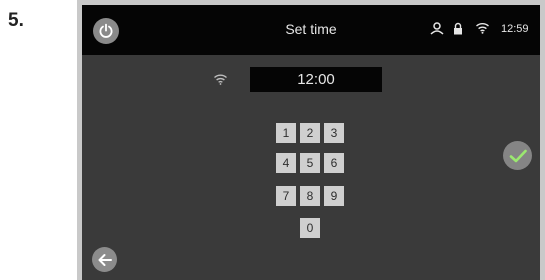 The image size is (545, 280). What do you see at coordinates (310, 163) in the screenshot?
I see `keypad-key-5: 5` at bounding box center [310, 163].